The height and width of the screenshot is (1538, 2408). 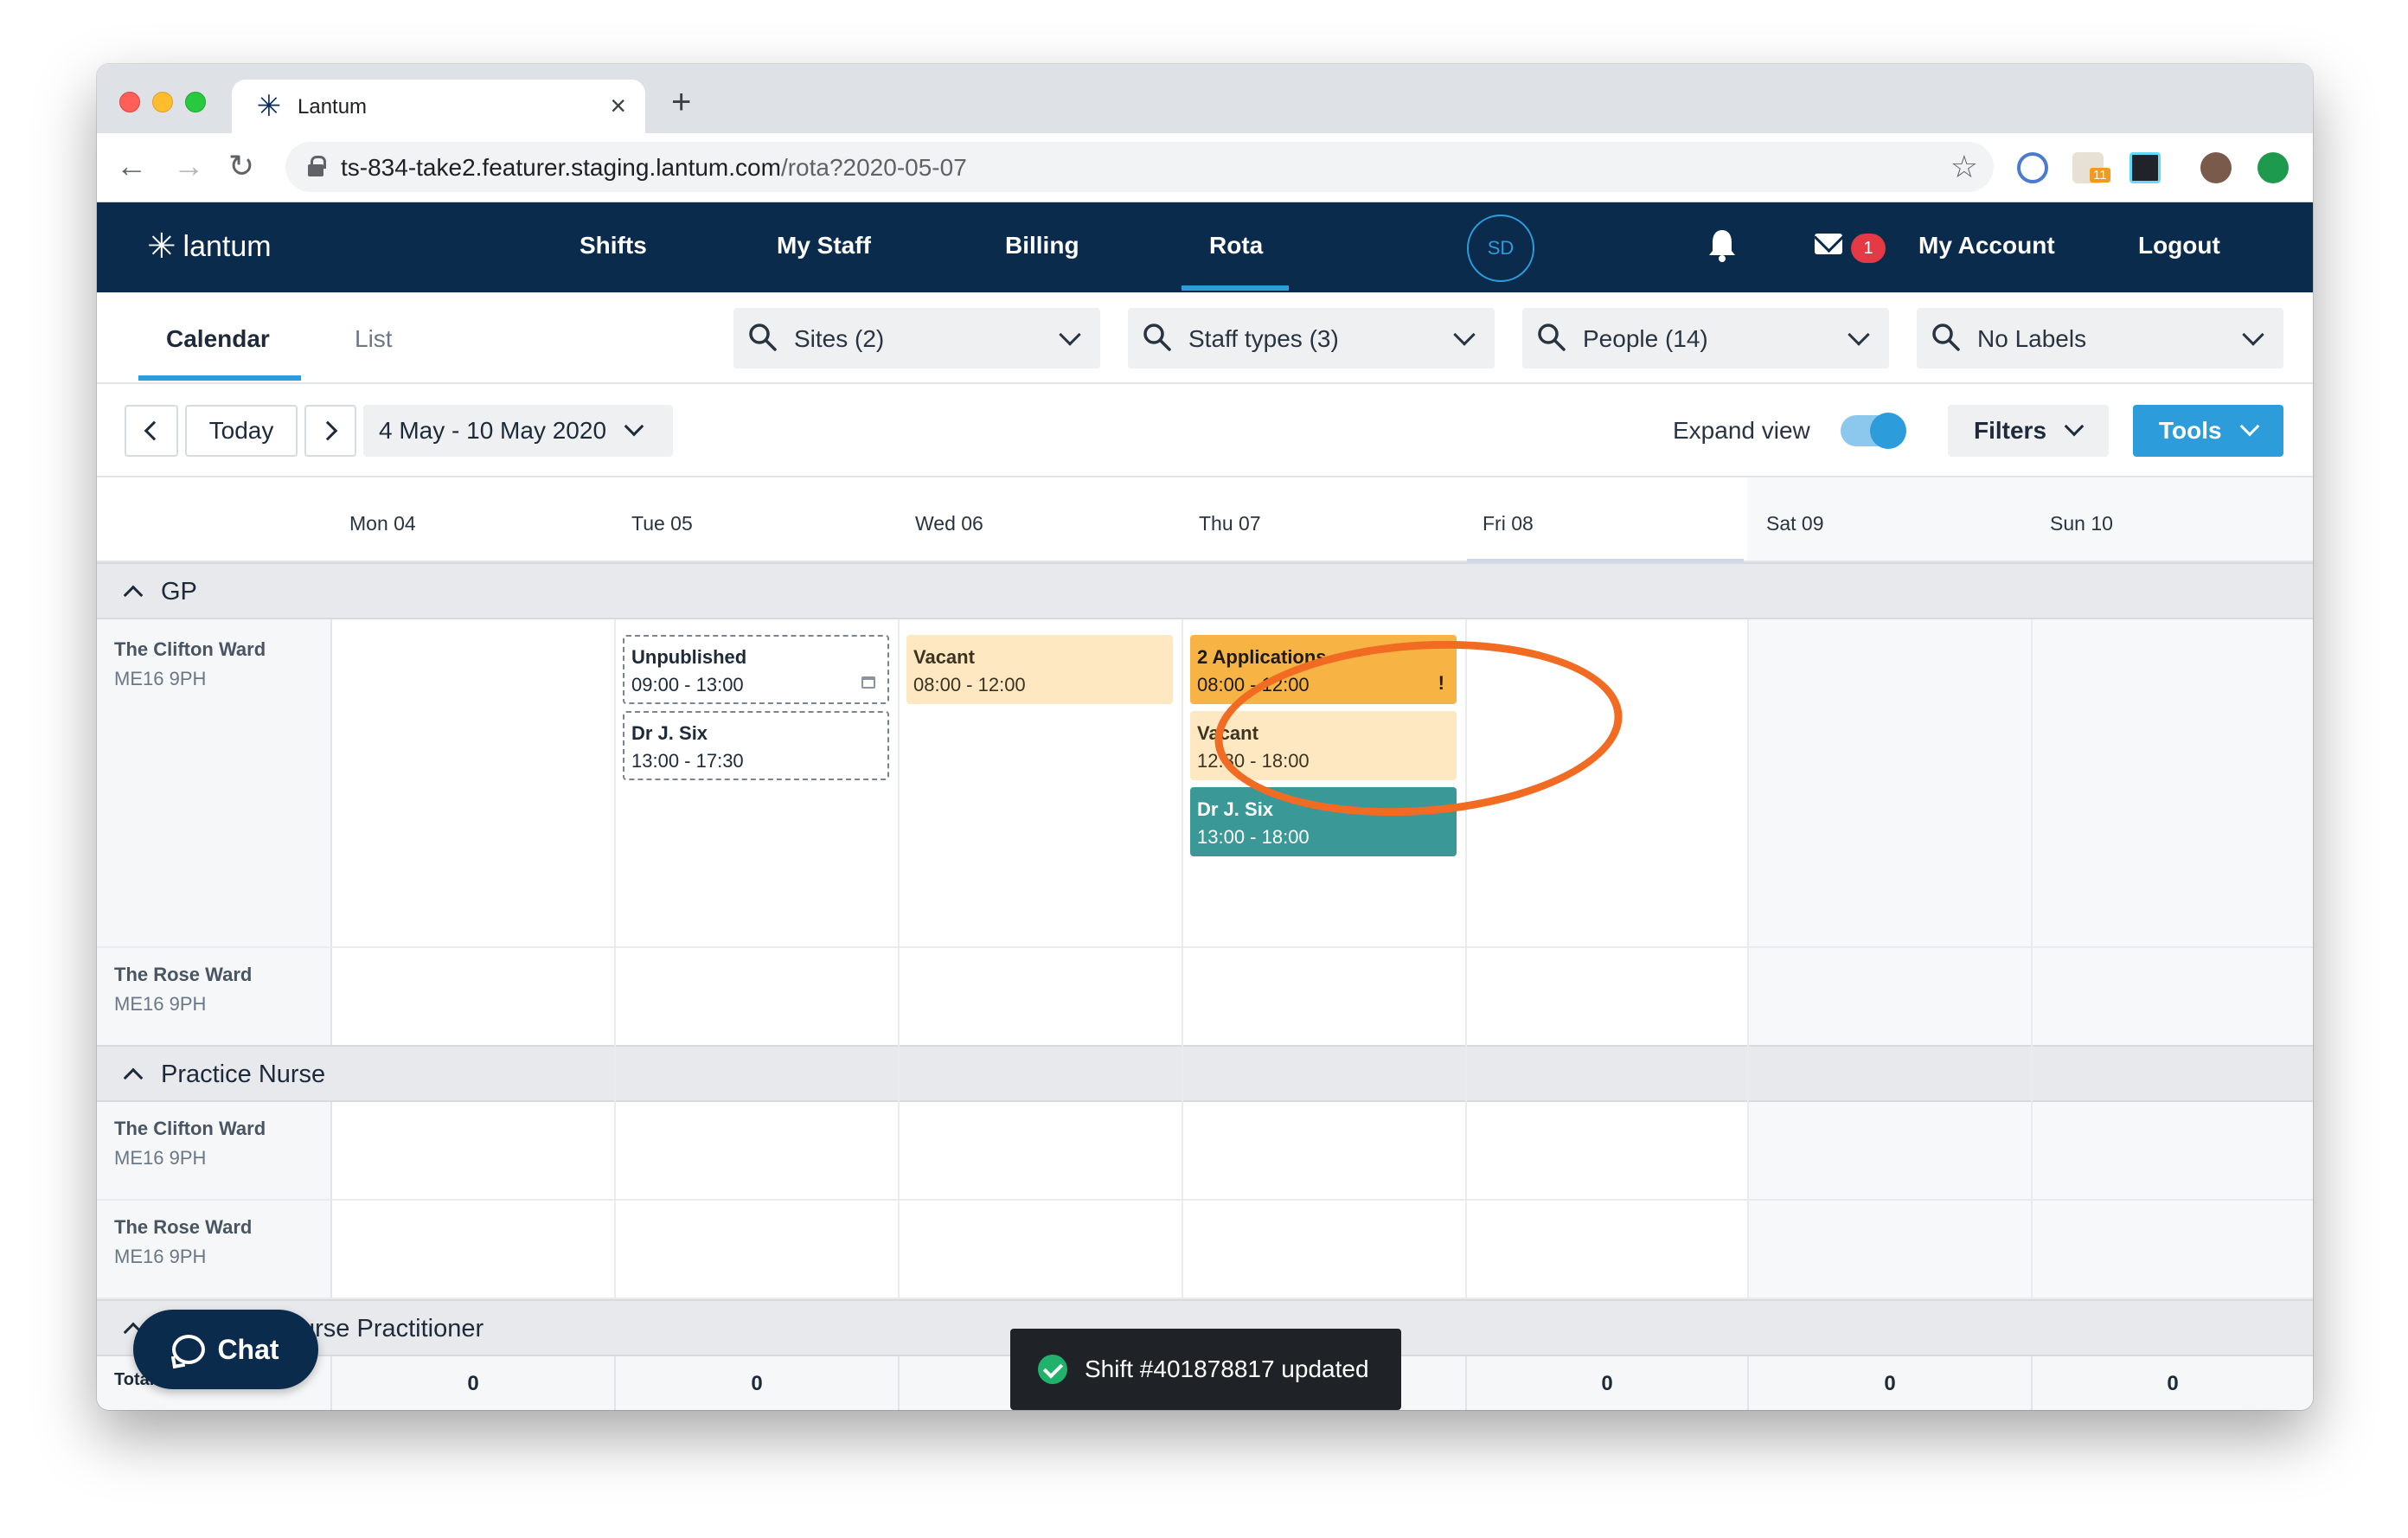 What do you see at coordinates (2028, 431) in the screenshot?
I see `filters-button: Filters` at bounding box center [2028, 431].